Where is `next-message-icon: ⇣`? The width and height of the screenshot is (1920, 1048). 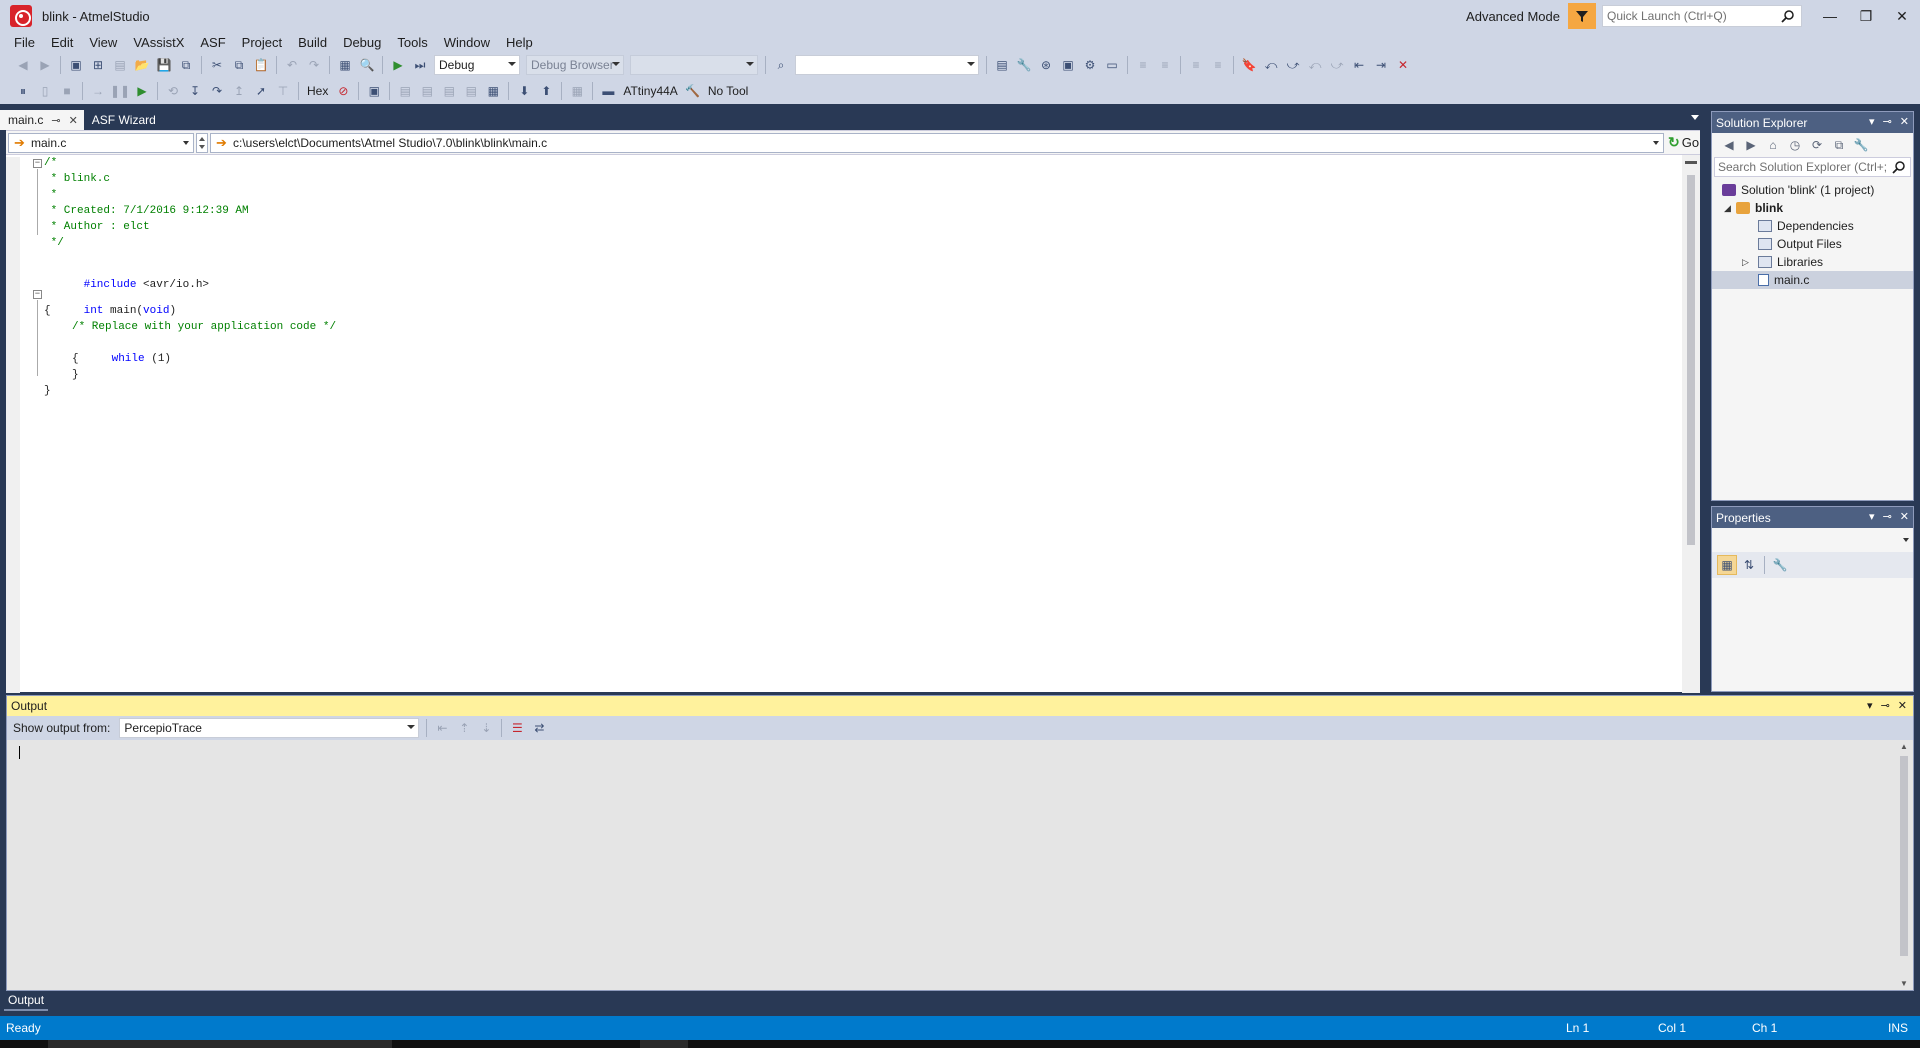 next-message-icon: ⇣ is located at coordinates (486, 728).